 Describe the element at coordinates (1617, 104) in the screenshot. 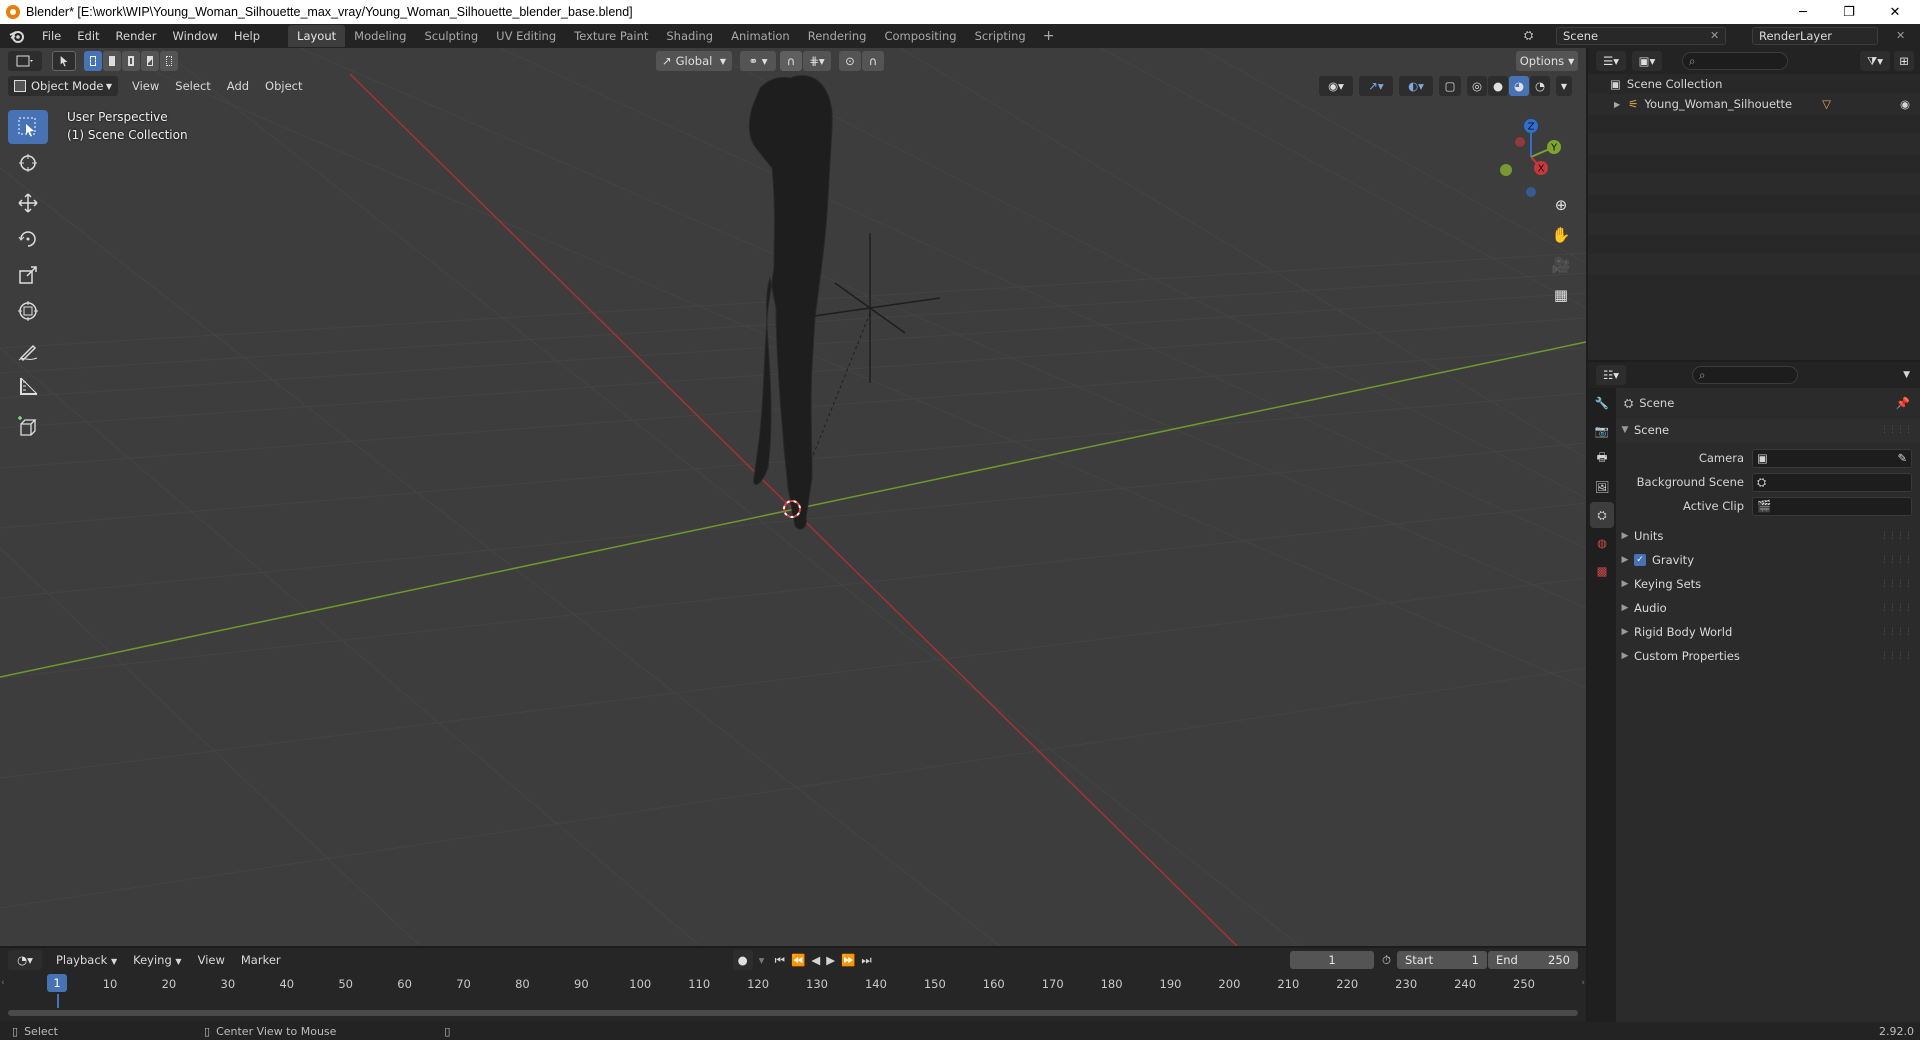

I see `expand-arrow-icon: ▶` at that location.